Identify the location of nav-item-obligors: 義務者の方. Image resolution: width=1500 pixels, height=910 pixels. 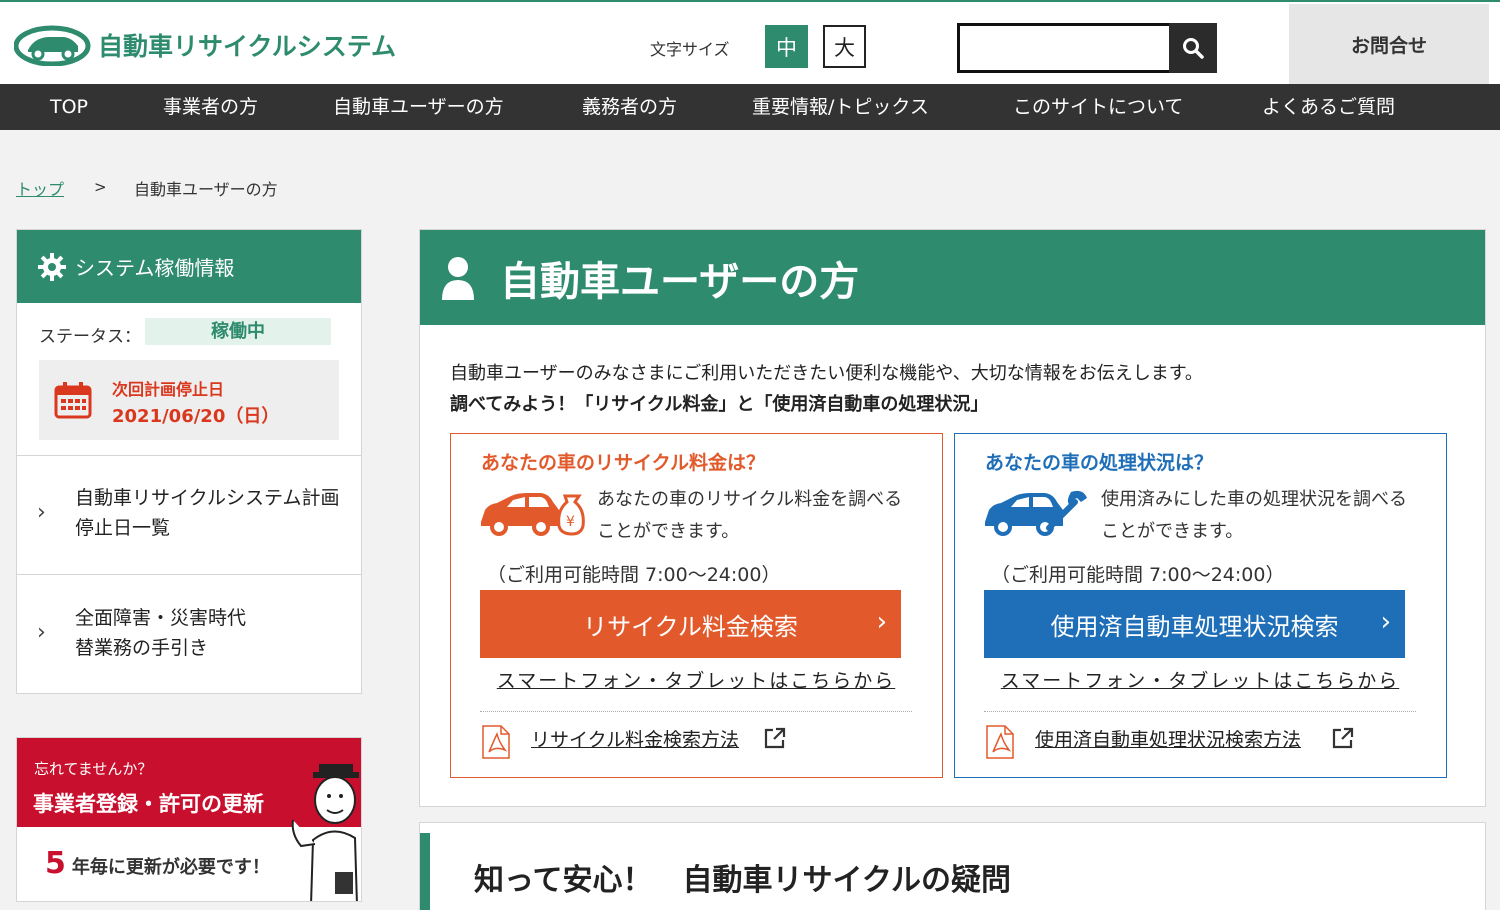
(629, 107).